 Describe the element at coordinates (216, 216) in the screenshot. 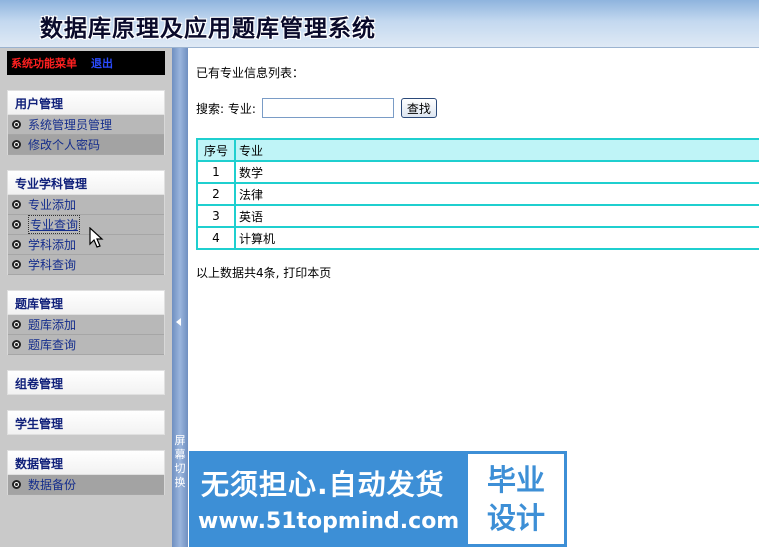

I see `cell-index: 3` at that location.